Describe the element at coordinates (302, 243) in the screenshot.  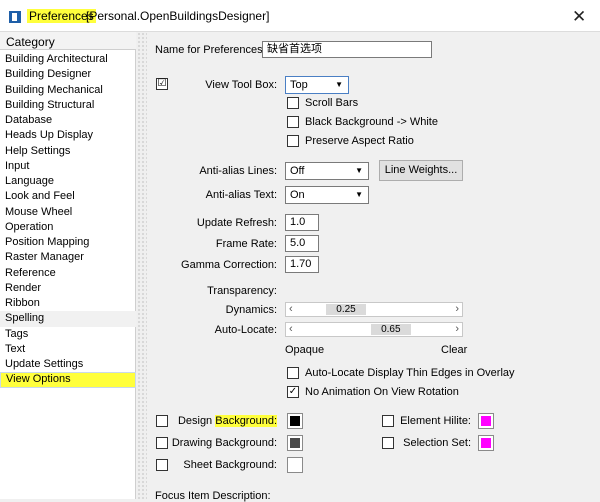
I see `frame-rate-input: 5.0` at that location.